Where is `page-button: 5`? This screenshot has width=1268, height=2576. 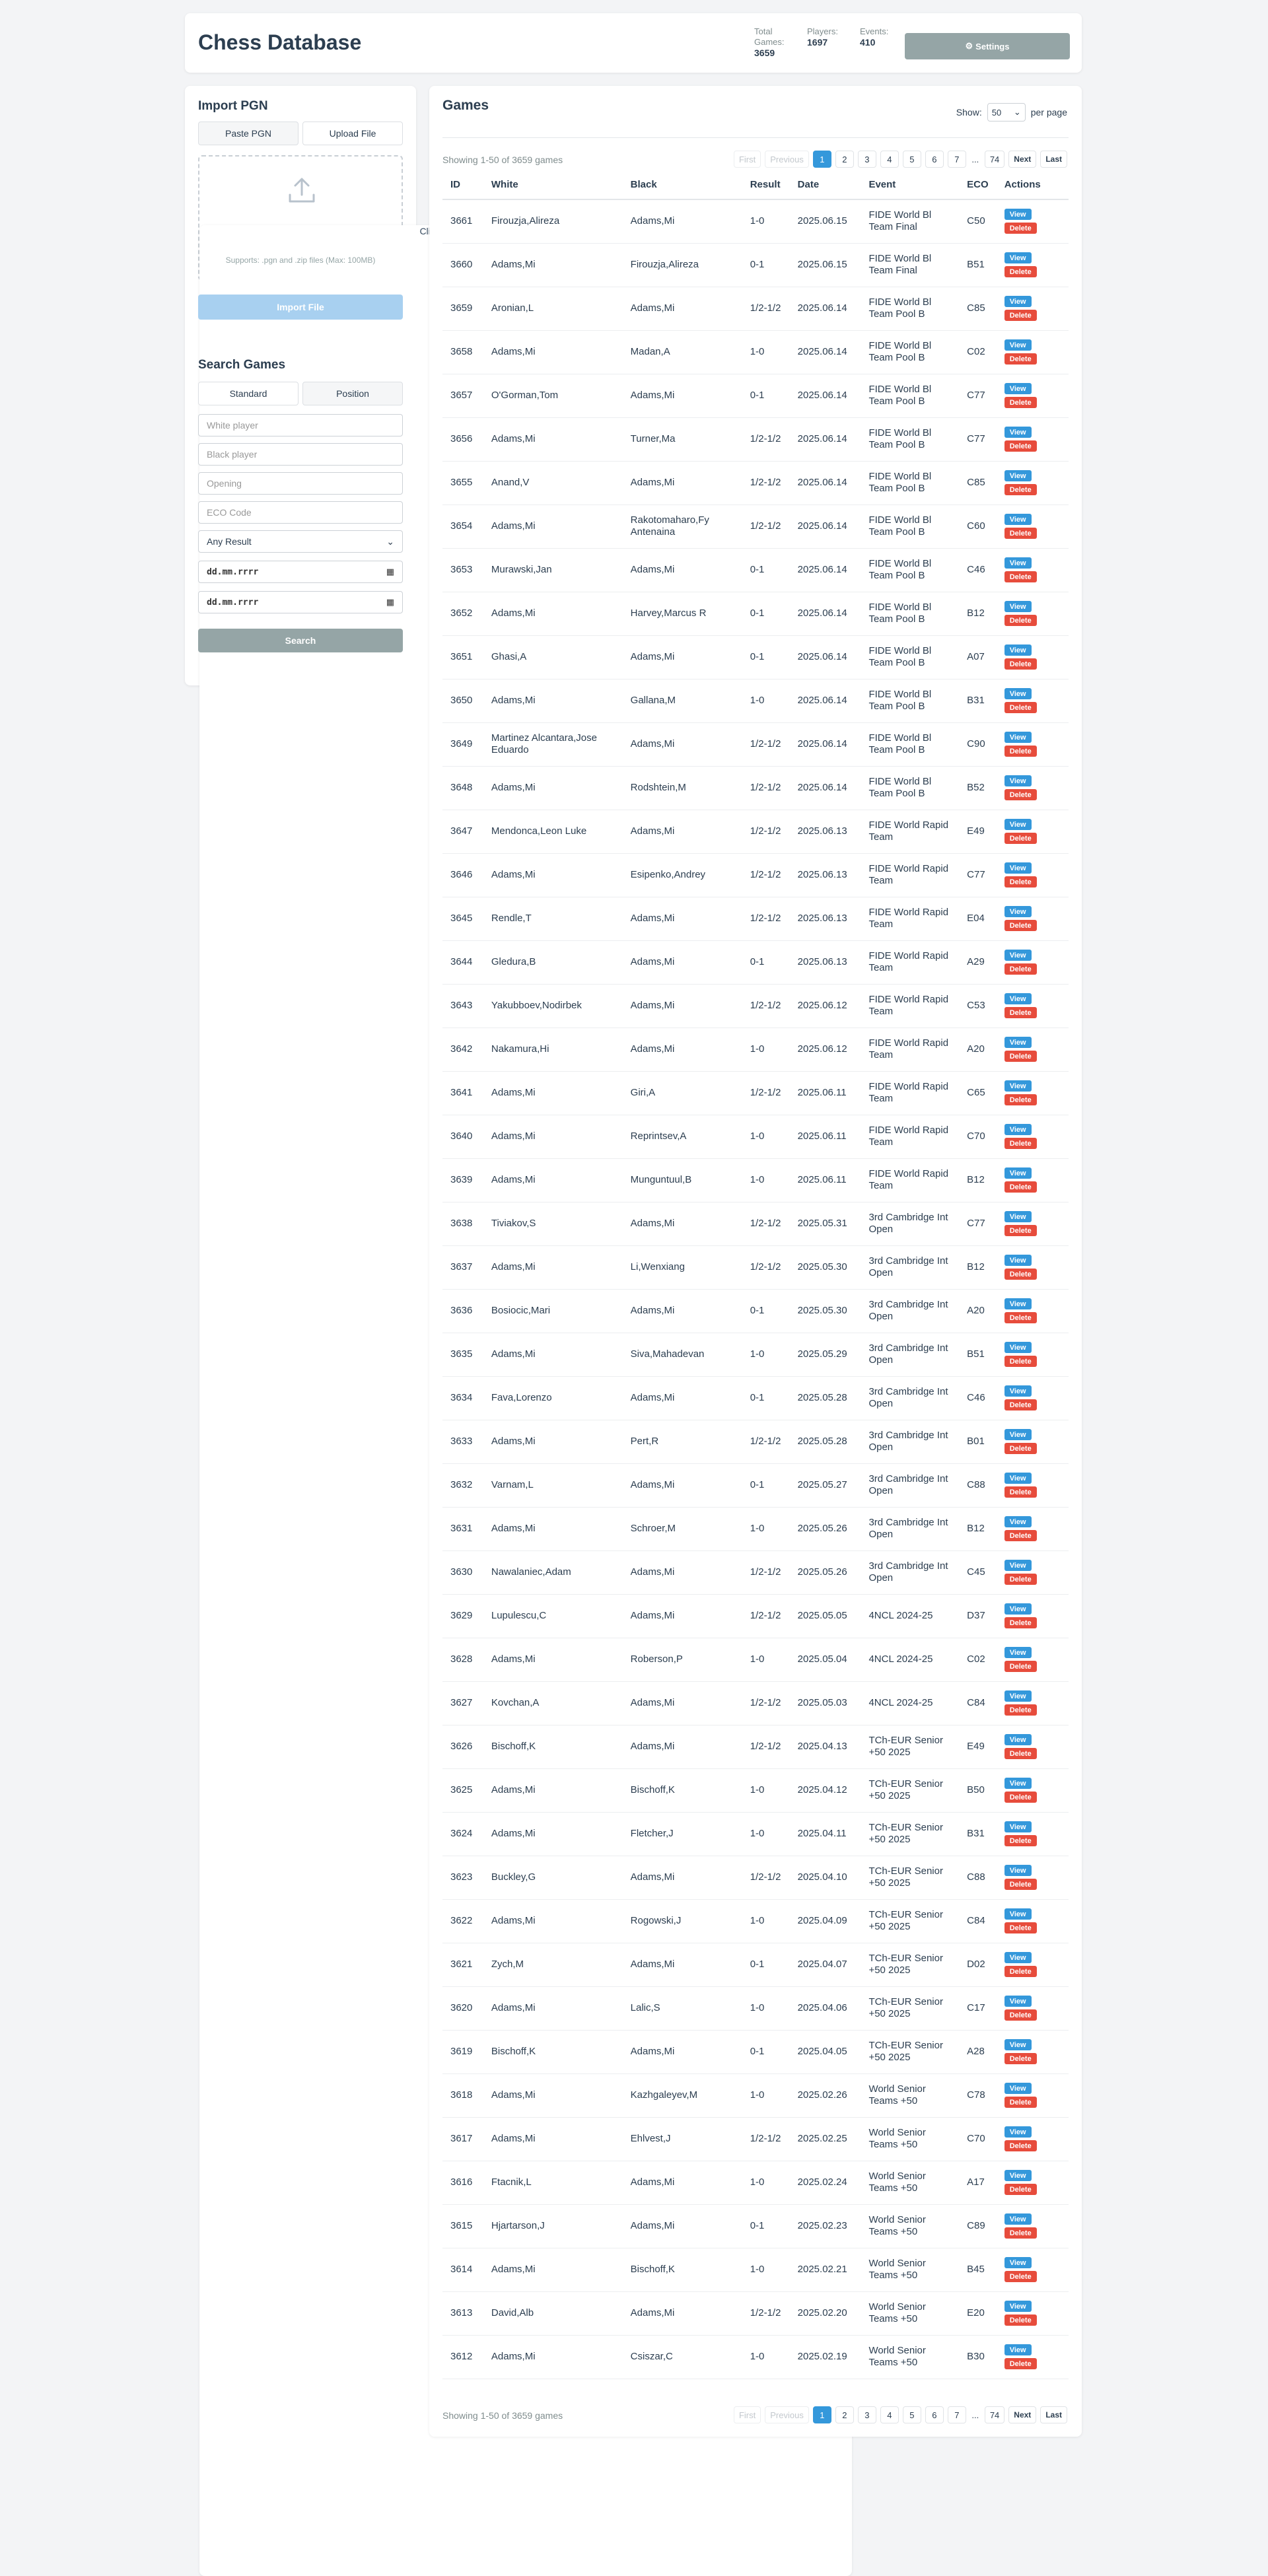 page-button: 5 is located at coordinates (911, 2415).